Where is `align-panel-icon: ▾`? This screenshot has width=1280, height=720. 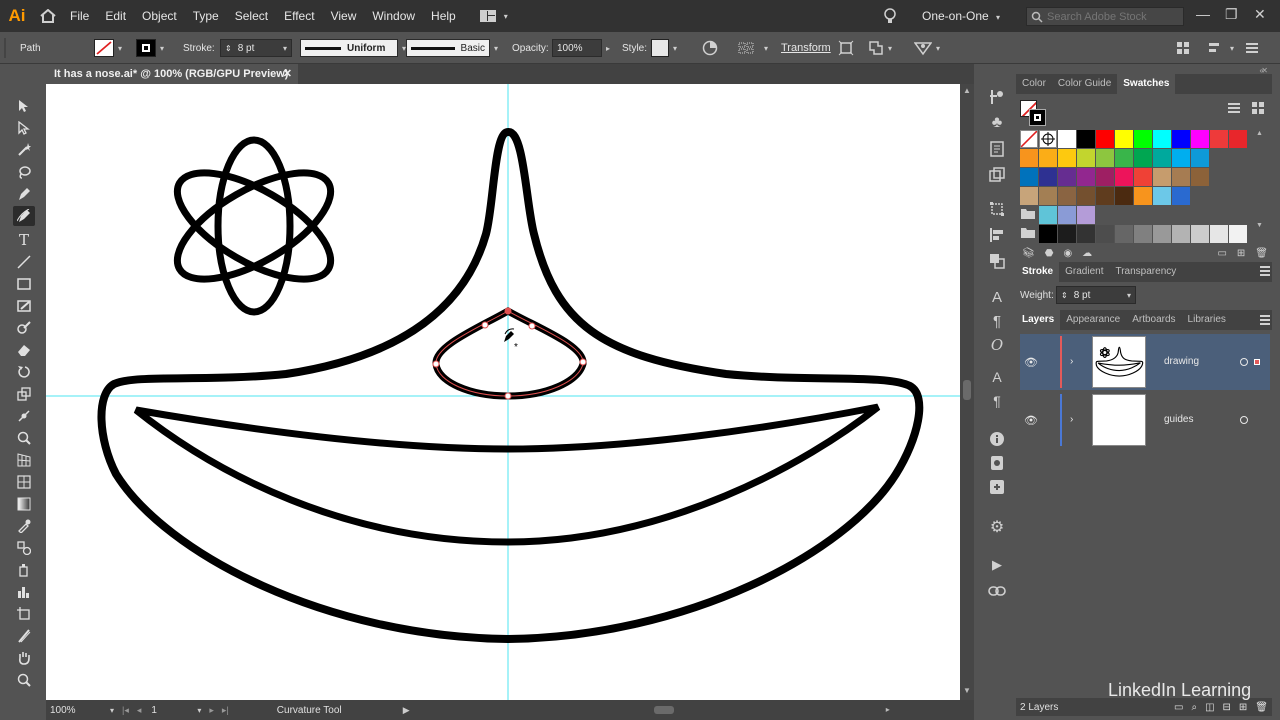 align-panel-icon: ▾ is located at coordinates (1221, 48).